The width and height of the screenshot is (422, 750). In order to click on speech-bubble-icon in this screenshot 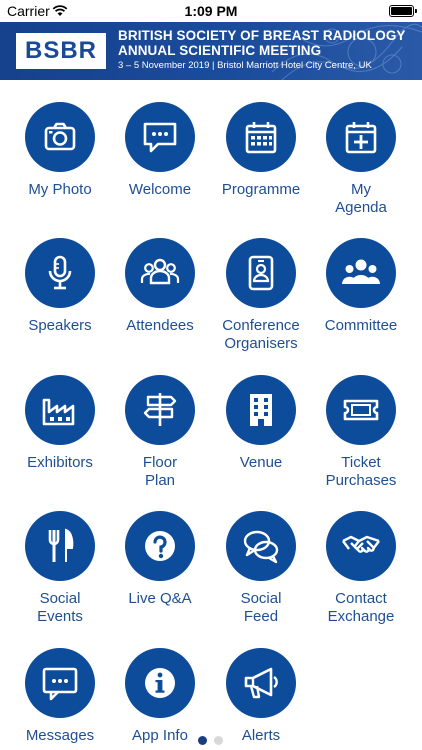, I will do `click(160, 137)`.